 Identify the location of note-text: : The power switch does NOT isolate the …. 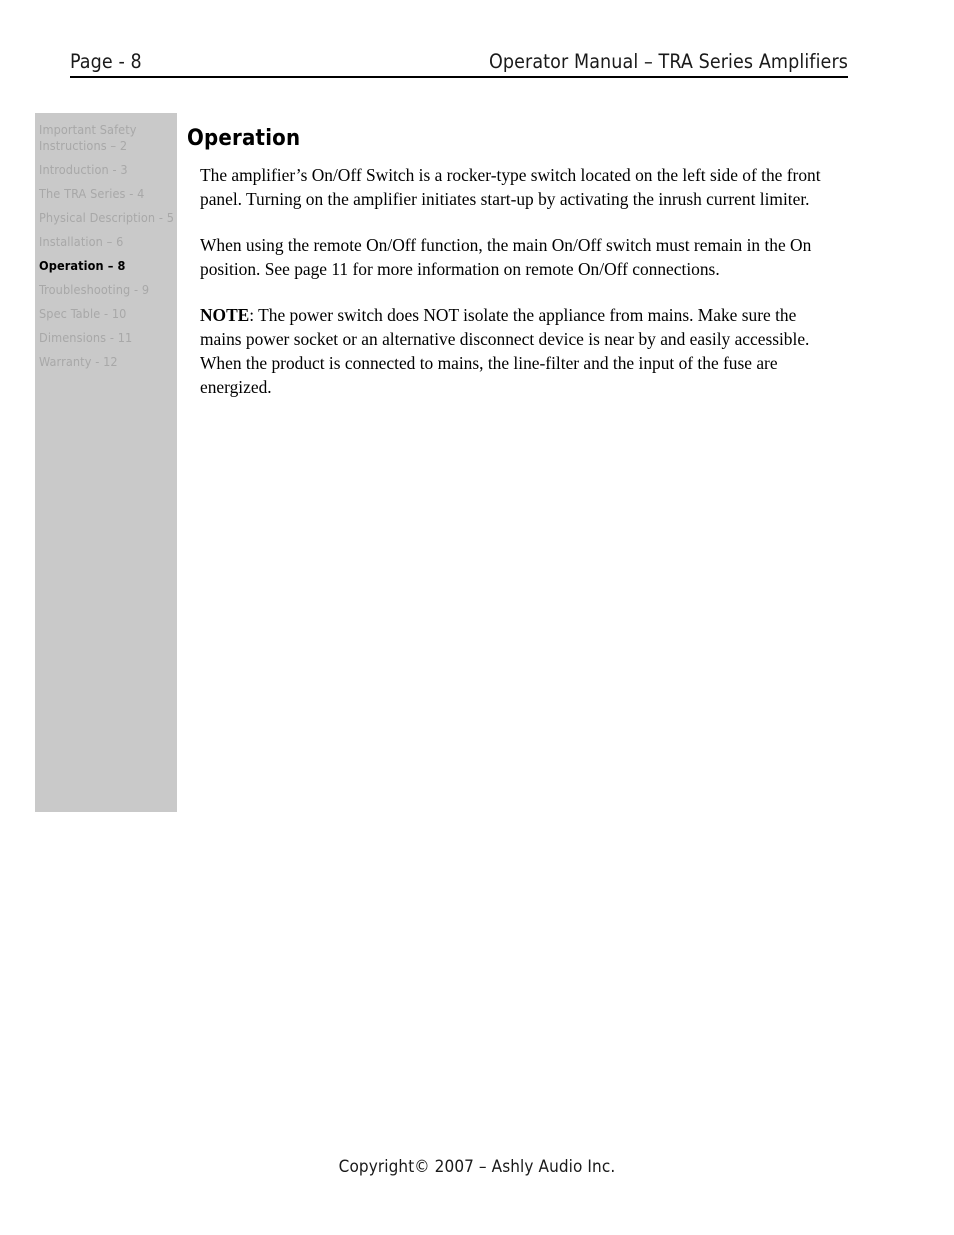
(505, 351).